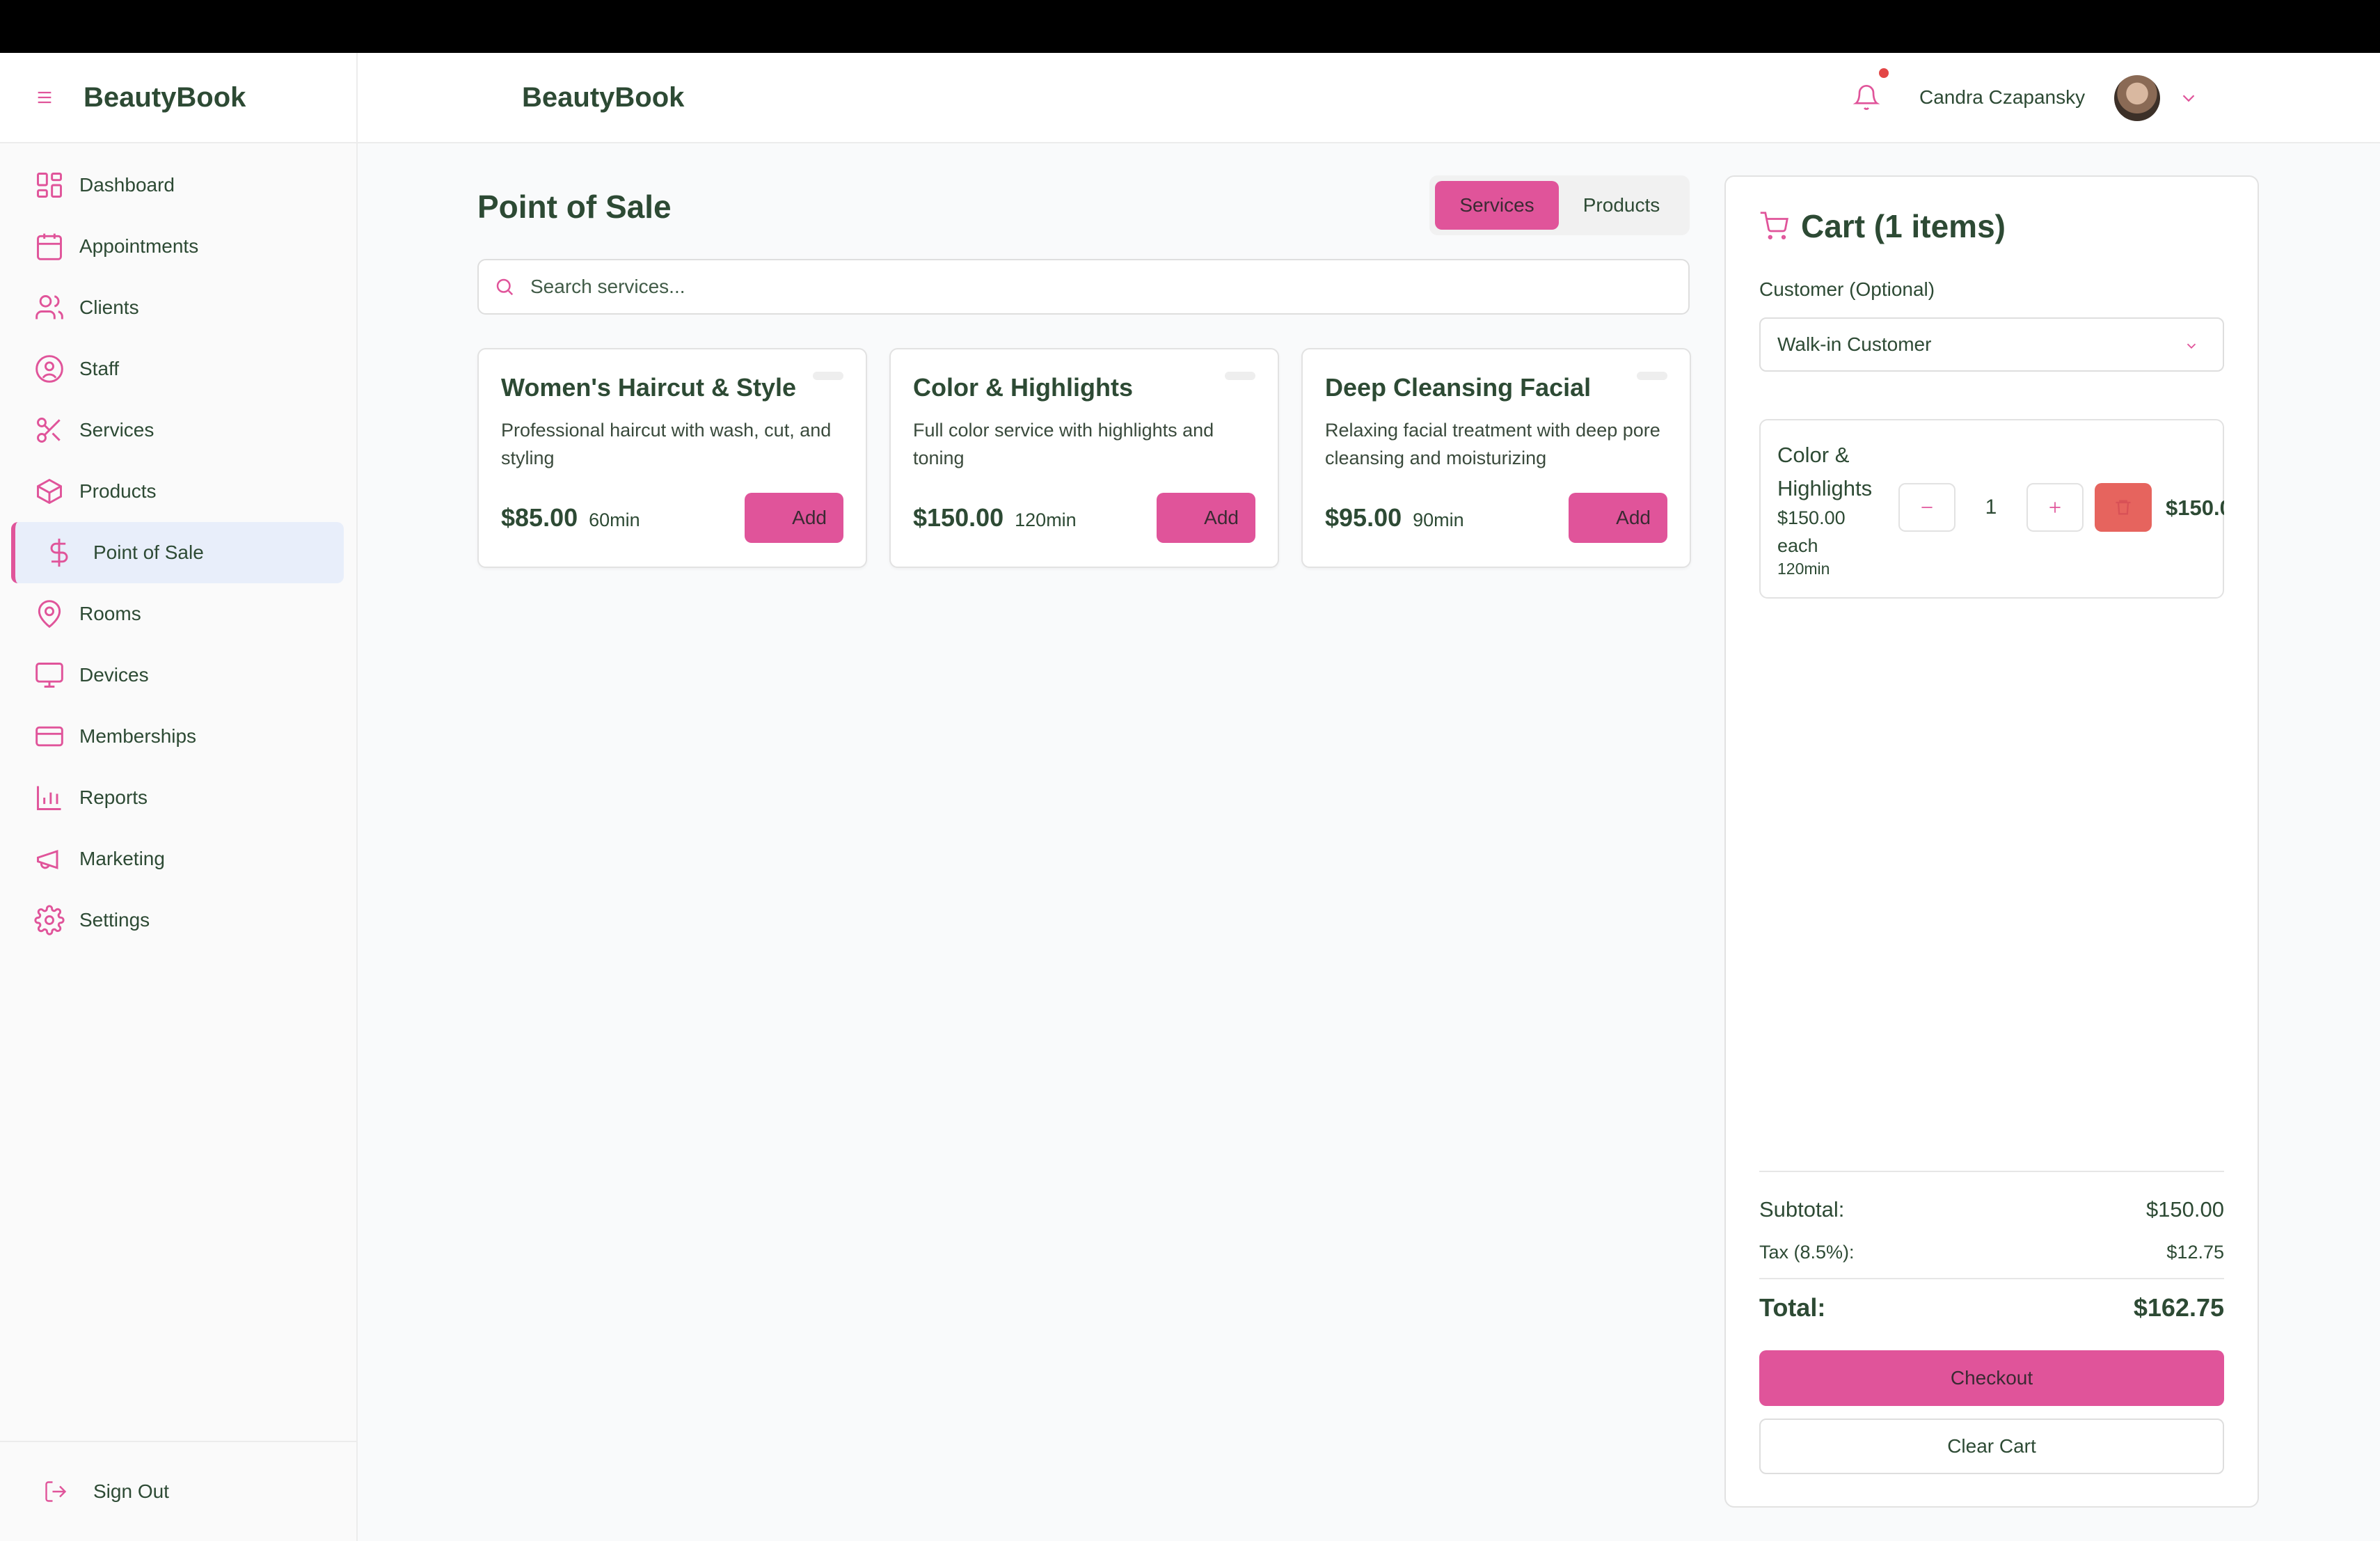  I want to click on sidebar-item-services: Services, so click(178, 430).